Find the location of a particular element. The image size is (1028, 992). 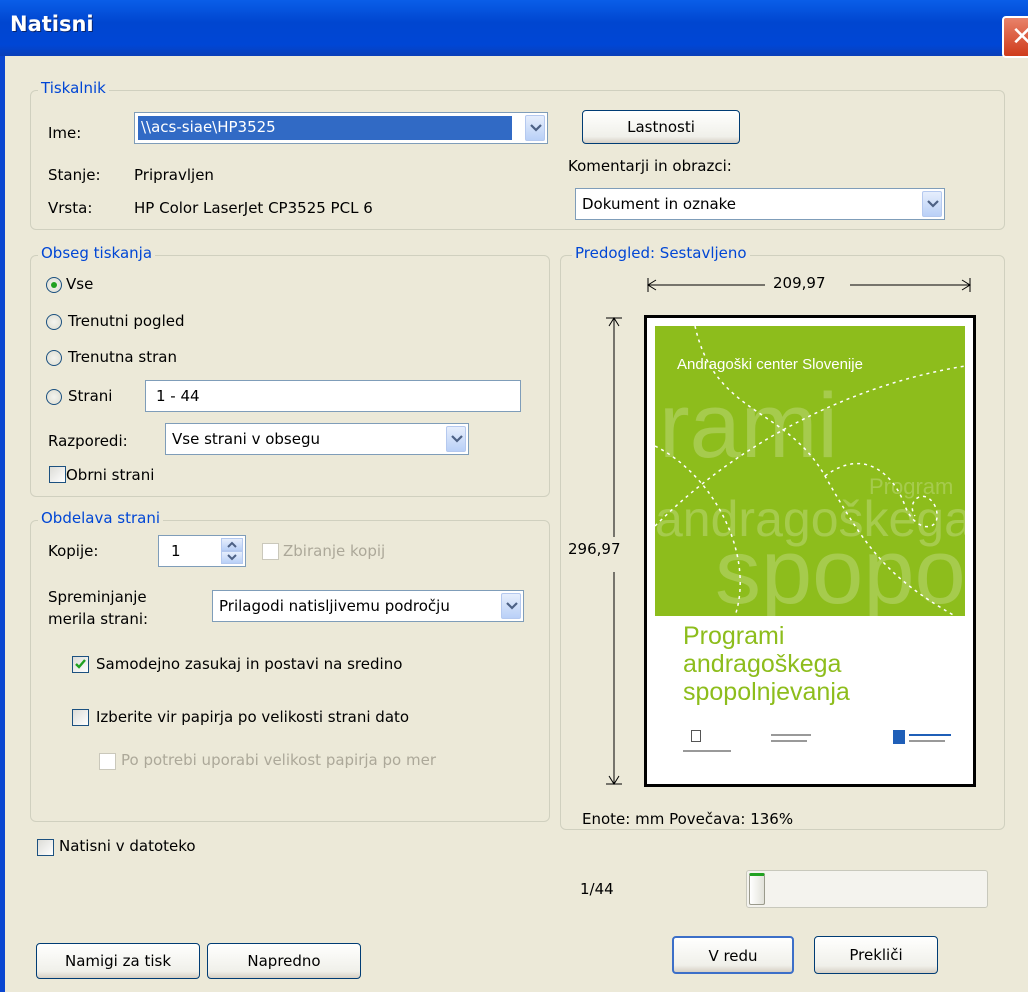

stepper-up-icon is located at coordinates (232, 544).